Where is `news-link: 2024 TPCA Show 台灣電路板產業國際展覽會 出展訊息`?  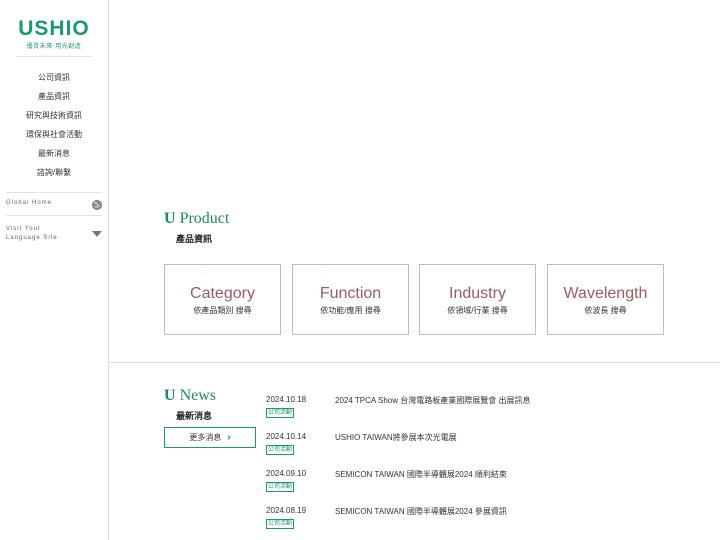
news-link: 2024 TPCA Show 台灣電路板產業國際展覽會 出展訊息 is located at coordinates (432, 400).